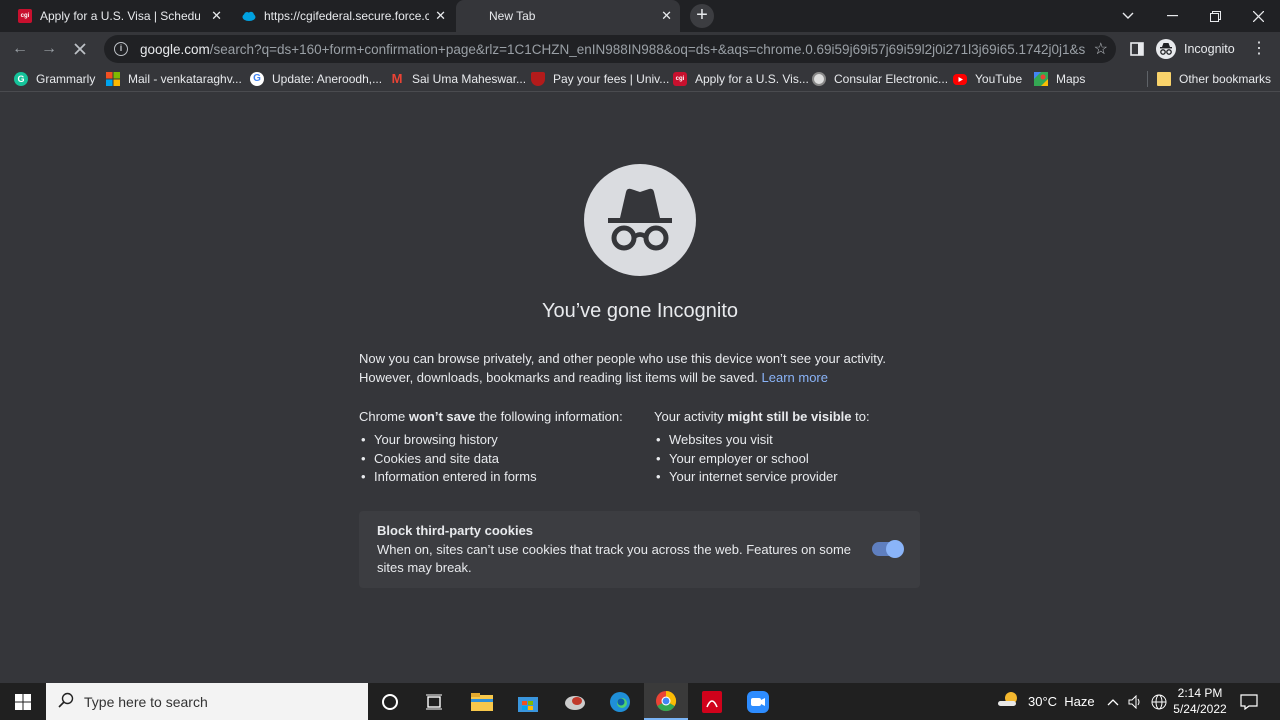  Describe the element at coordinates (960, 79) in the screenshot. I see `youtube-icon` at that location.